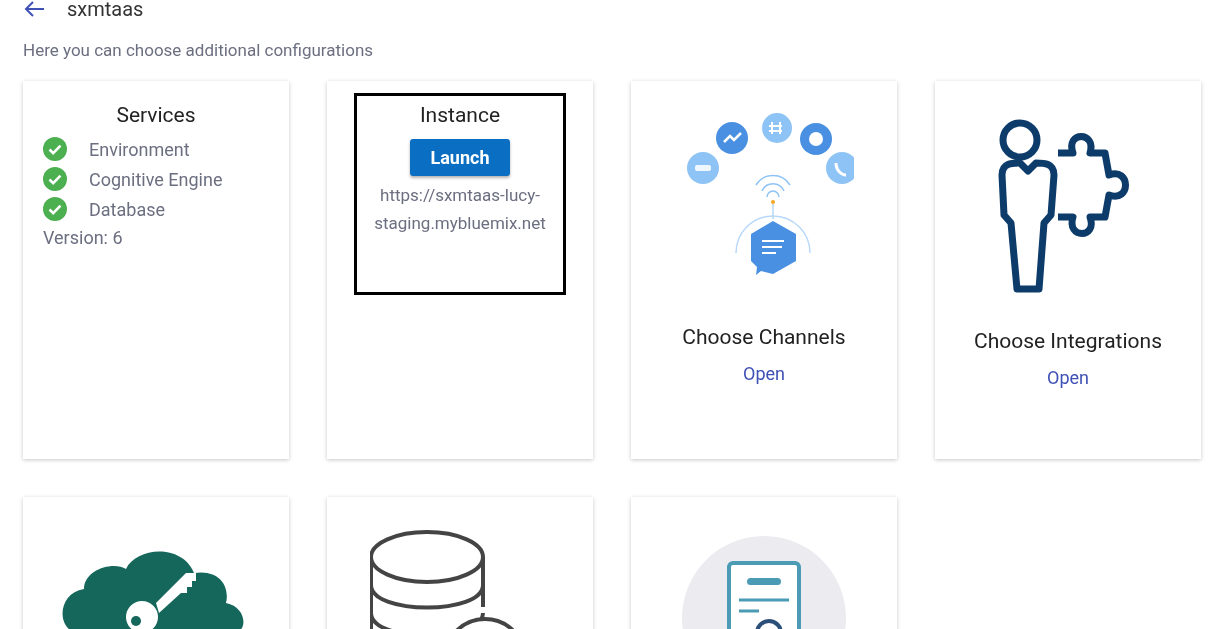  What do you see at coordinates (460, 209) in the screenshot?
I see `instance-url: https://sxmtaas-lucy-staging.mybluemix.net` at bounding box center [460, 209].